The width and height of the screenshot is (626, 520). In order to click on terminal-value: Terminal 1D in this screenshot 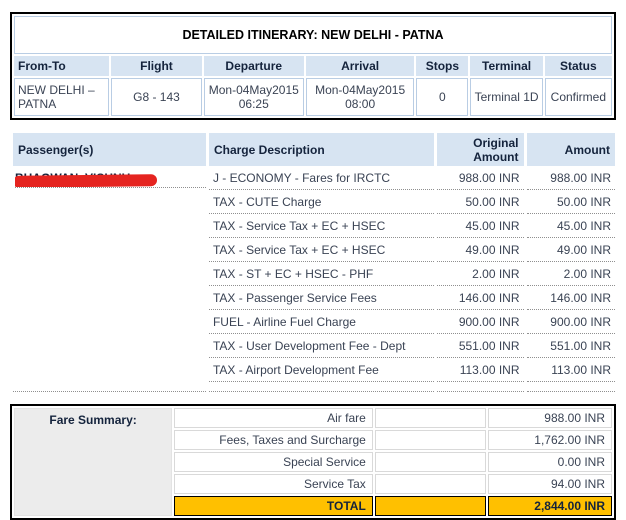, I will do `click(506, 97)`.